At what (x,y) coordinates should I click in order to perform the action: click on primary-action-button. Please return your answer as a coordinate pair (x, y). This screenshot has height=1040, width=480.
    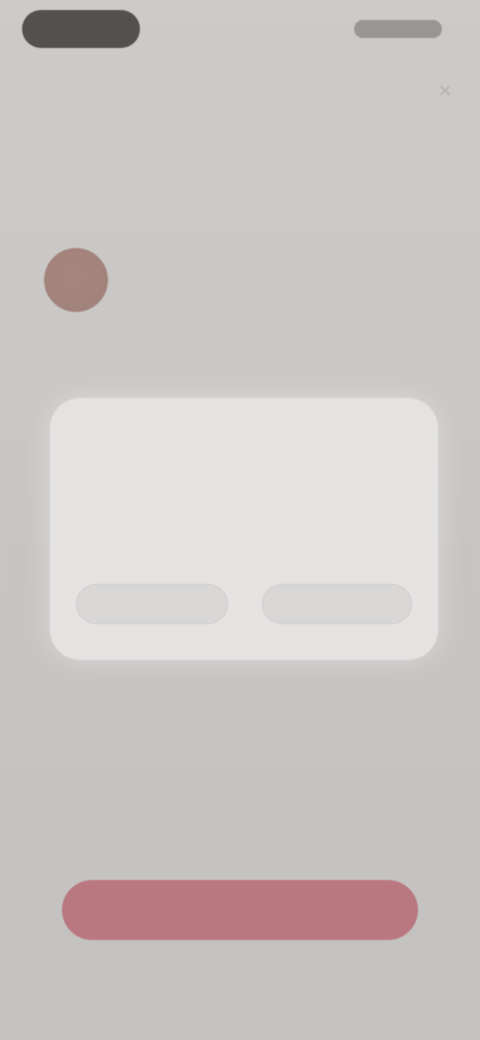
    Looking at the image, I should click on (240, 910).